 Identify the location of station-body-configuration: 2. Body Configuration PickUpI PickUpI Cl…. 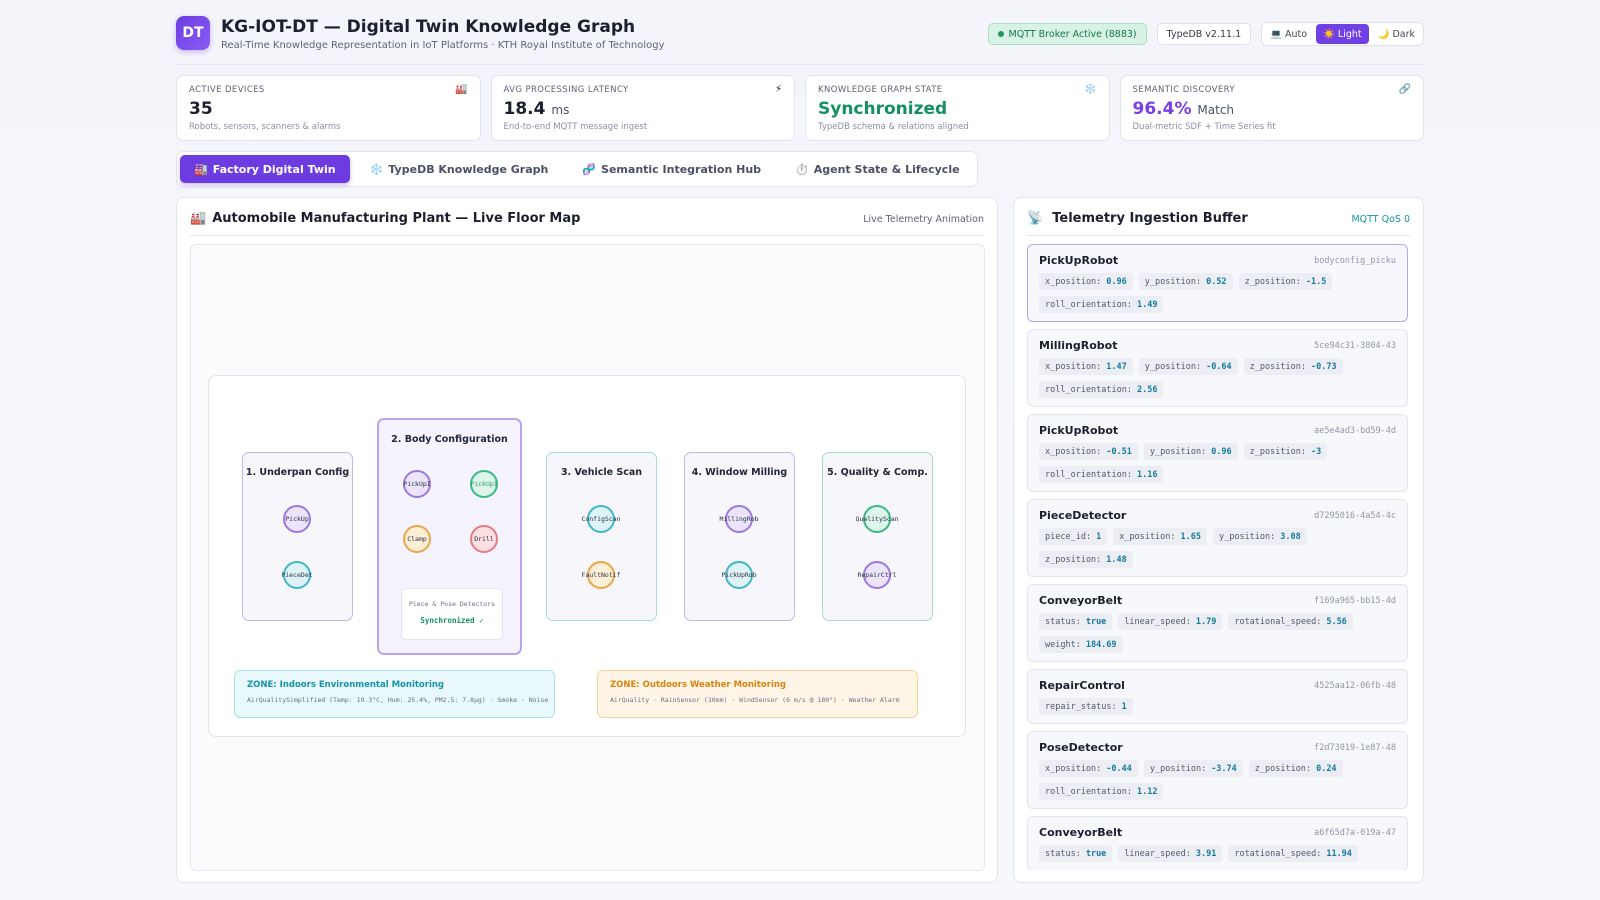
(449, 536).